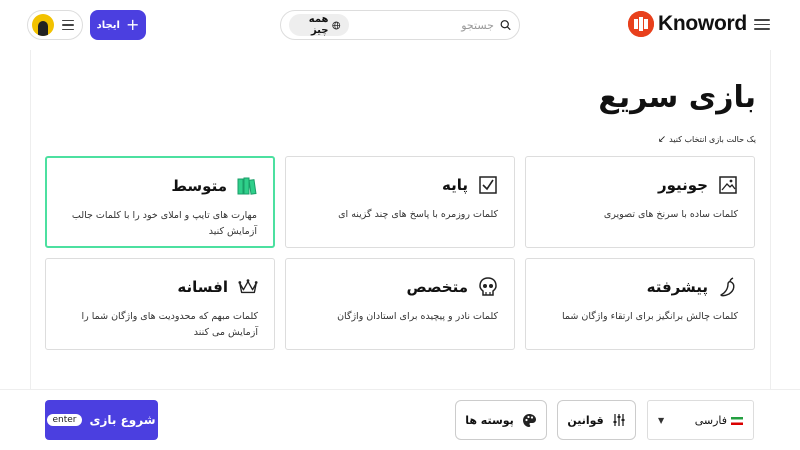 The width and height of the screenshot is (800, 450). What do you see at coordinates (247, 186) in the screenshot?
I see `books-icon` at bounding box center [247, 186].